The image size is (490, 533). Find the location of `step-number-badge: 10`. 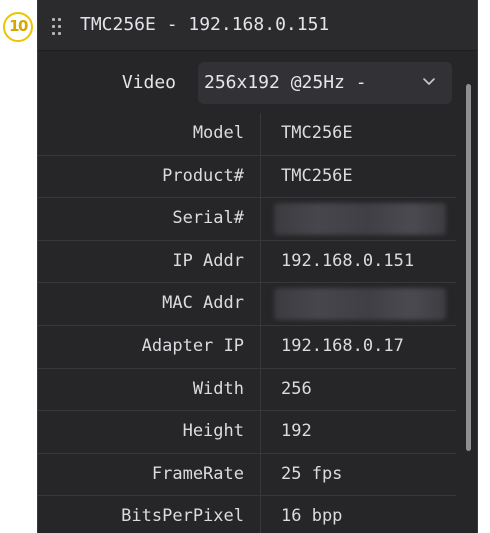

step-number-badge: 10 is located at coordinates (18, 27).